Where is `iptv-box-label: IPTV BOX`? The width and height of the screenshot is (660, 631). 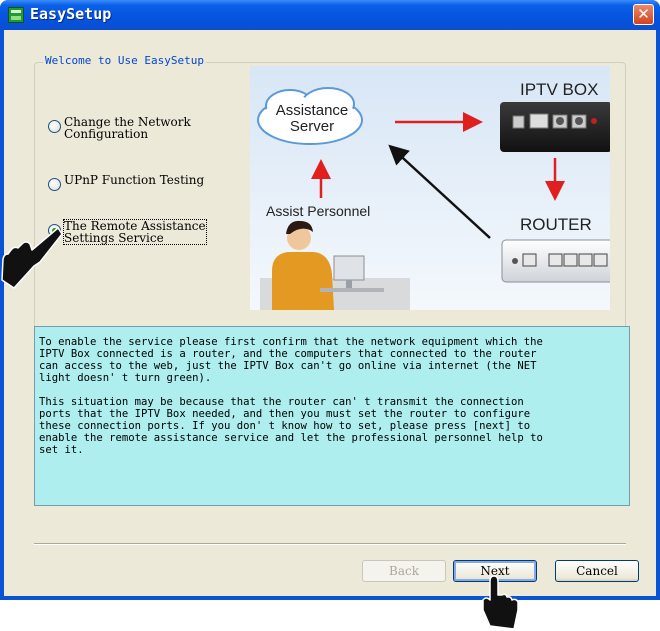 iptv-box-label: IPTV BOX is located at coordinates (559, 89).